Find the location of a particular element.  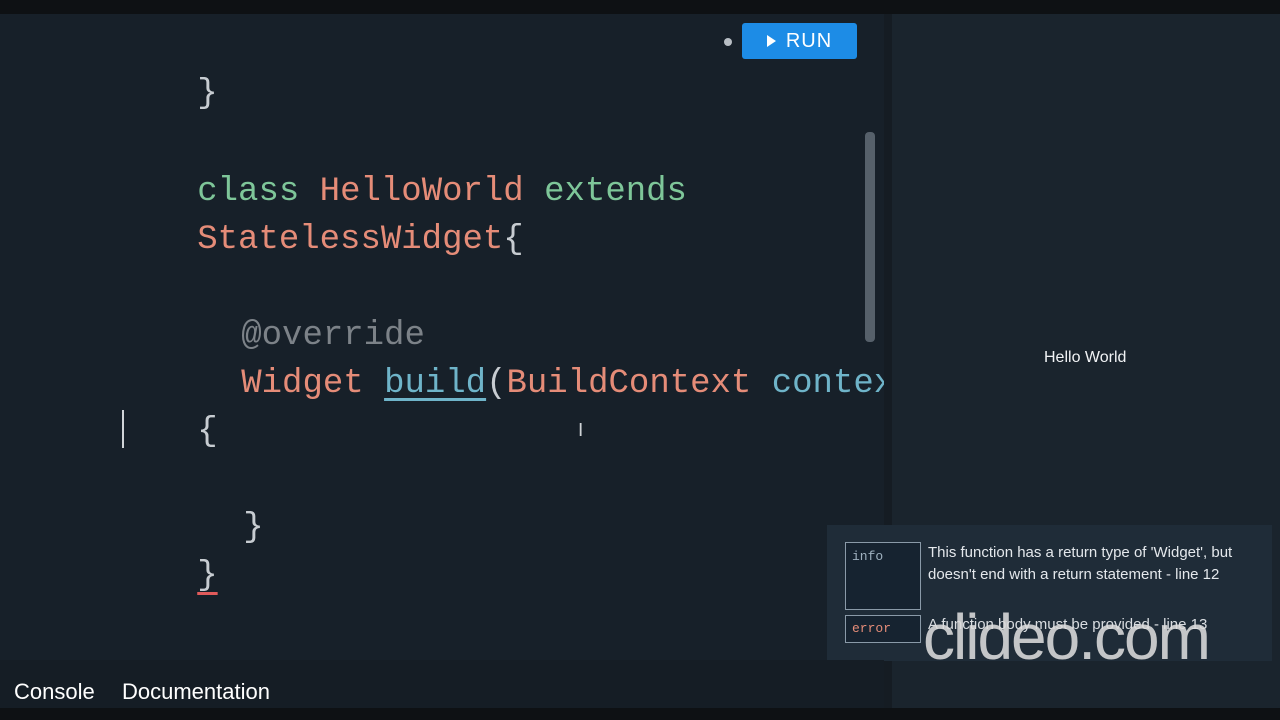

editor-scrollbar is located at coordinates (870, 237).